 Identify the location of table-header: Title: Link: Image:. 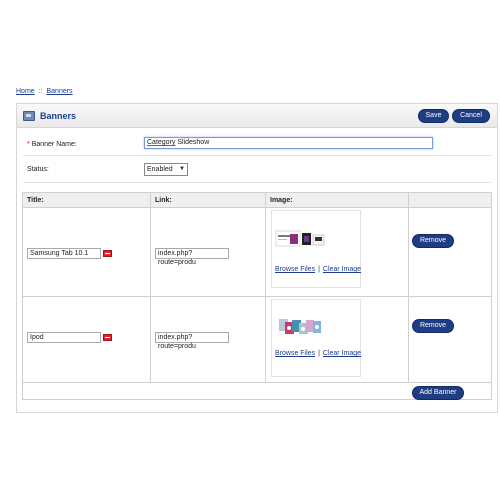
(257, 200).